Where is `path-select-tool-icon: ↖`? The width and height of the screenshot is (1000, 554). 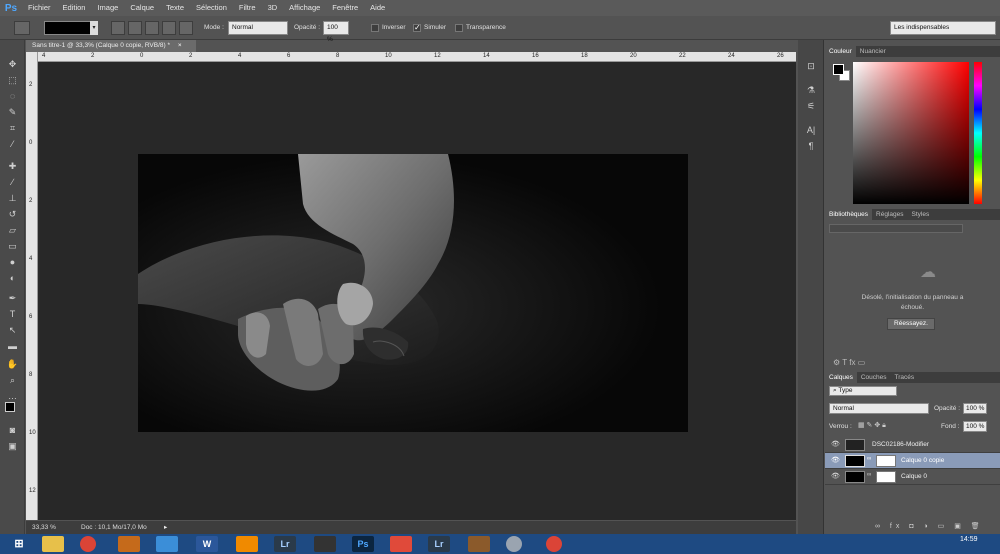
path-select-tool-icon: ↖ is located at coordinates (12, 330).